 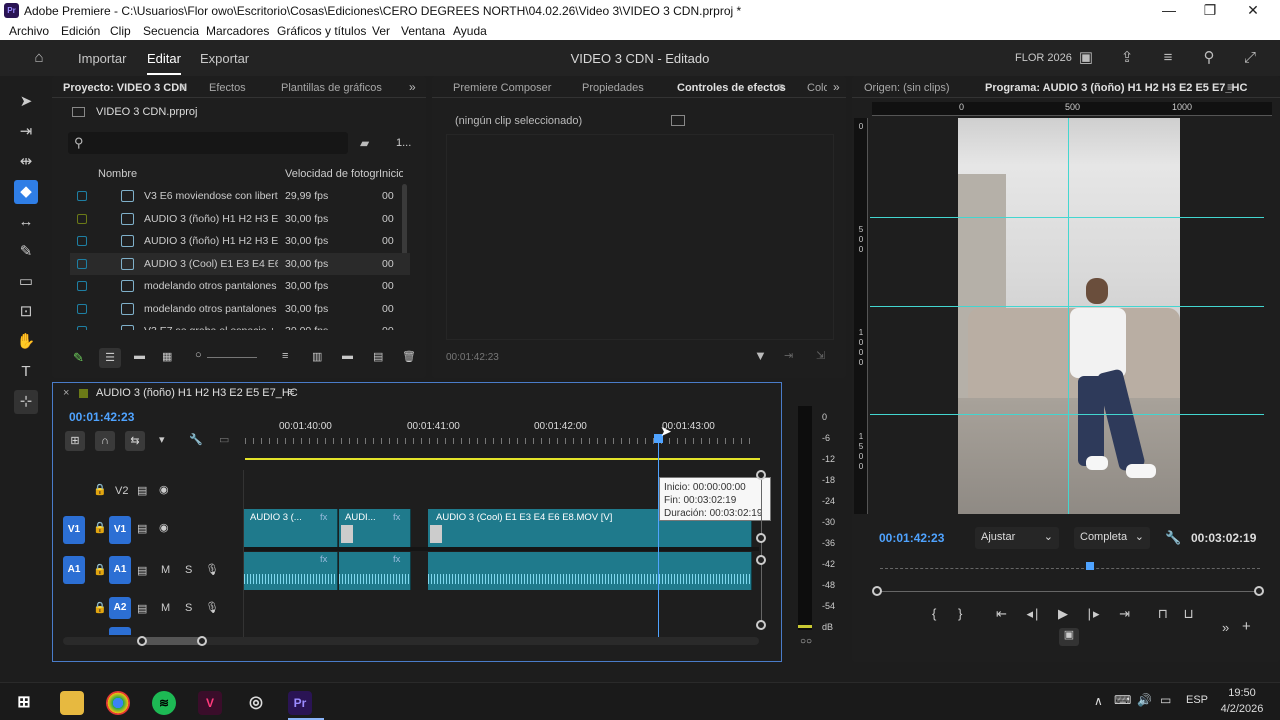 I want to click on video-frame, so click(x=1069, y=316).